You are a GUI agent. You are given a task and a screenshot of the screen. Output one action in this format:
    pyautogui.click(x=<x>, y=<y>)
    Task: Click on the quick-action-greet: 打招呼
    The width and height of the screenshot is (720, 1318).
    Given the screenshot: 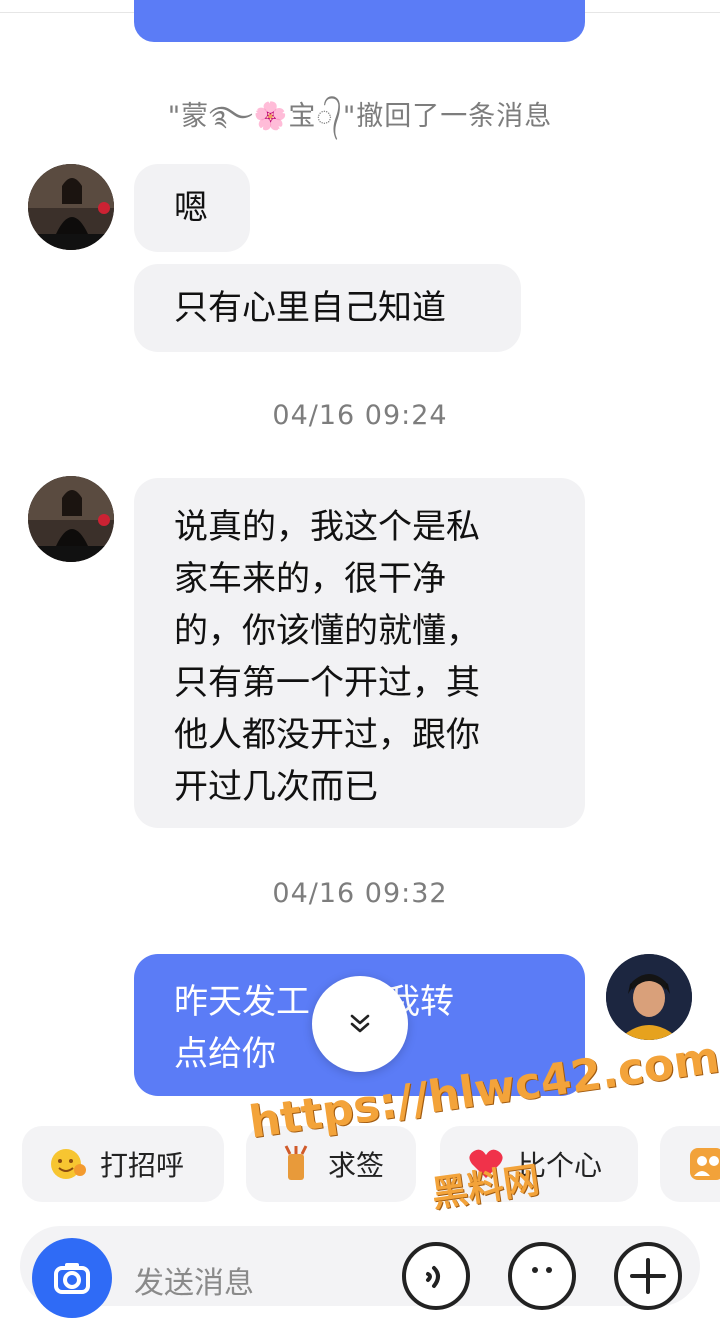 What is the action you would take?
    pyautogui.click(x=123, y=1164)
    